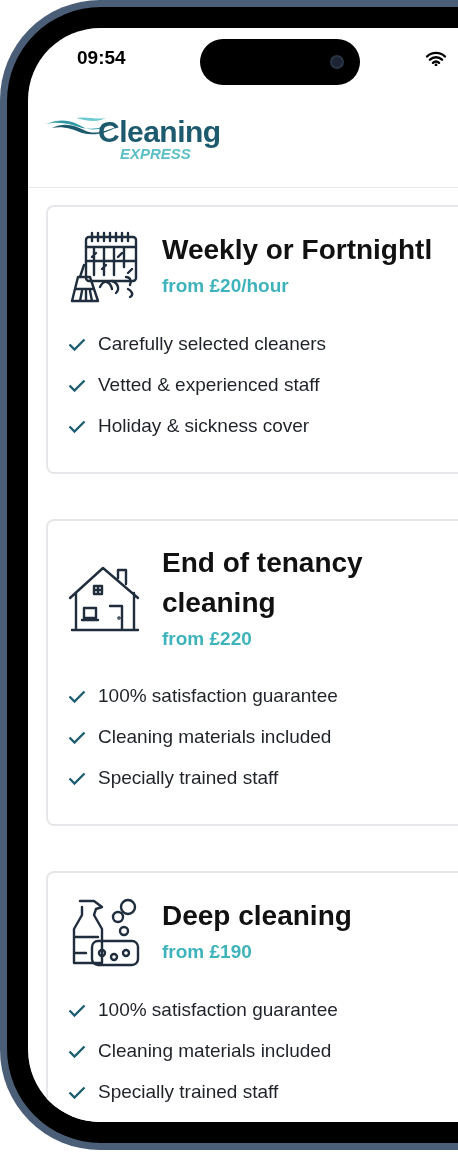  What do you see at coordinates (207, 639) in the screenshot?
I see `service-price: from £220` at bounding box center [207, 639].